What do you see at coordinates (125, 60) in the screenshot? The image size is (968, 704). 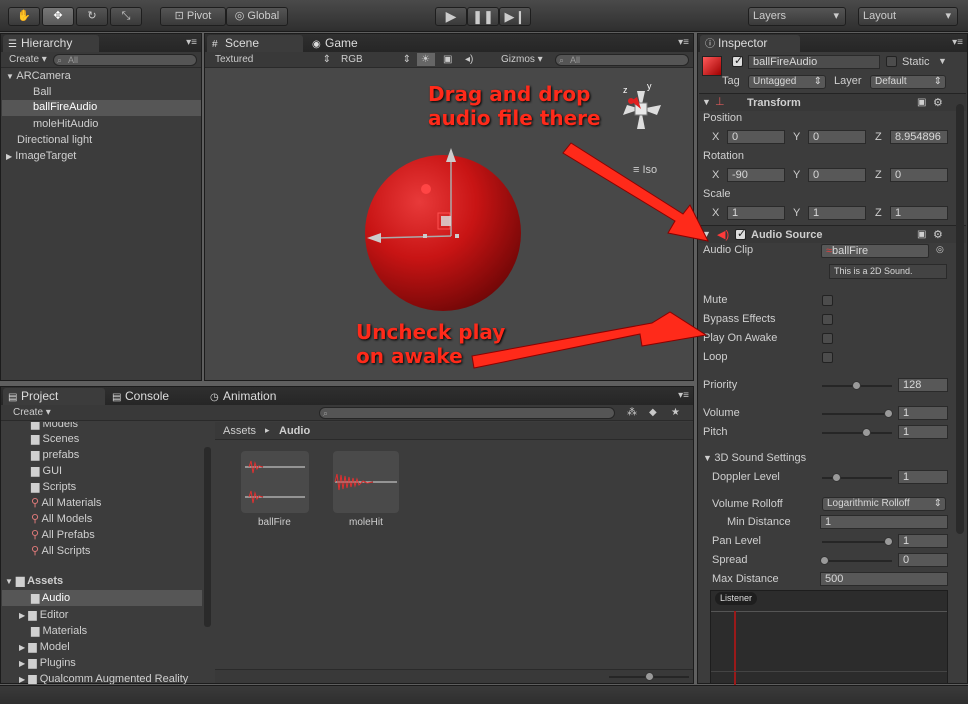 I see `hierarchy-search-input: ⌕ All` at bounding box center [125, 60].